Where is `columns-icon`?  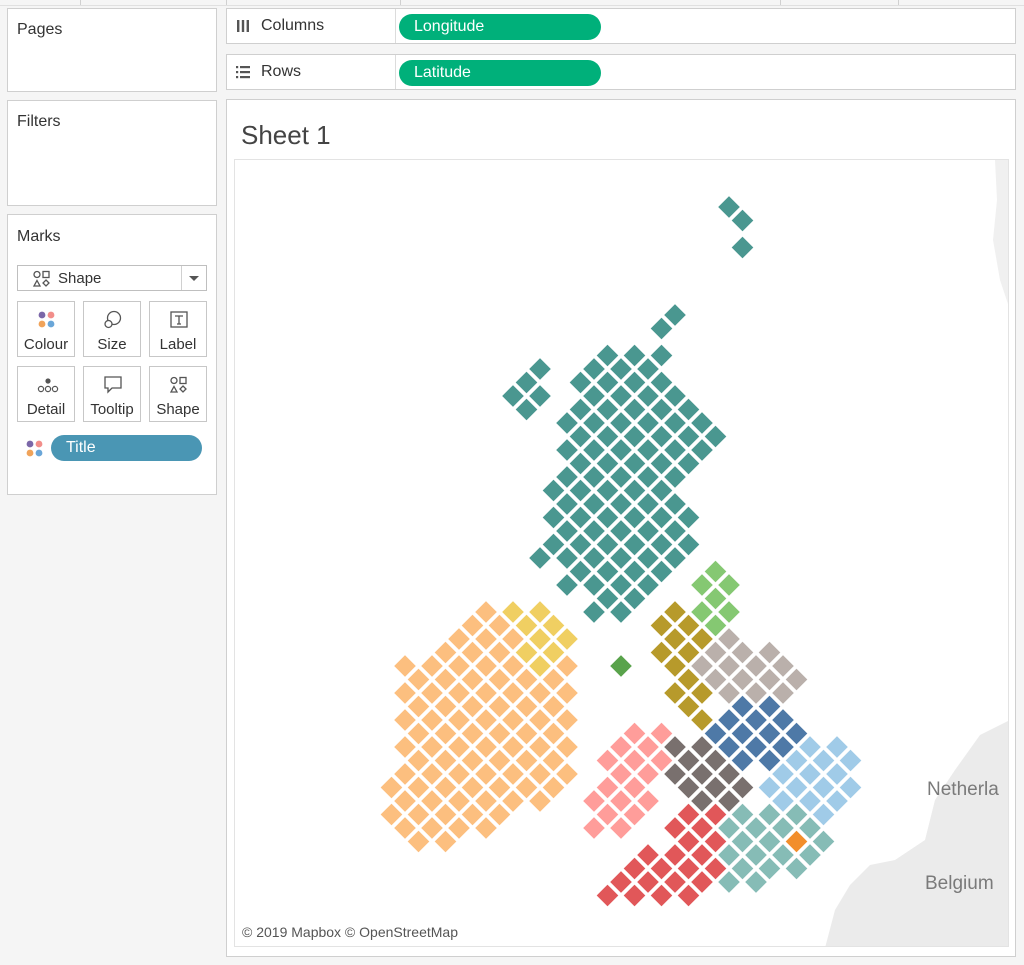
columns-icon is located at coordinates (243, 26).